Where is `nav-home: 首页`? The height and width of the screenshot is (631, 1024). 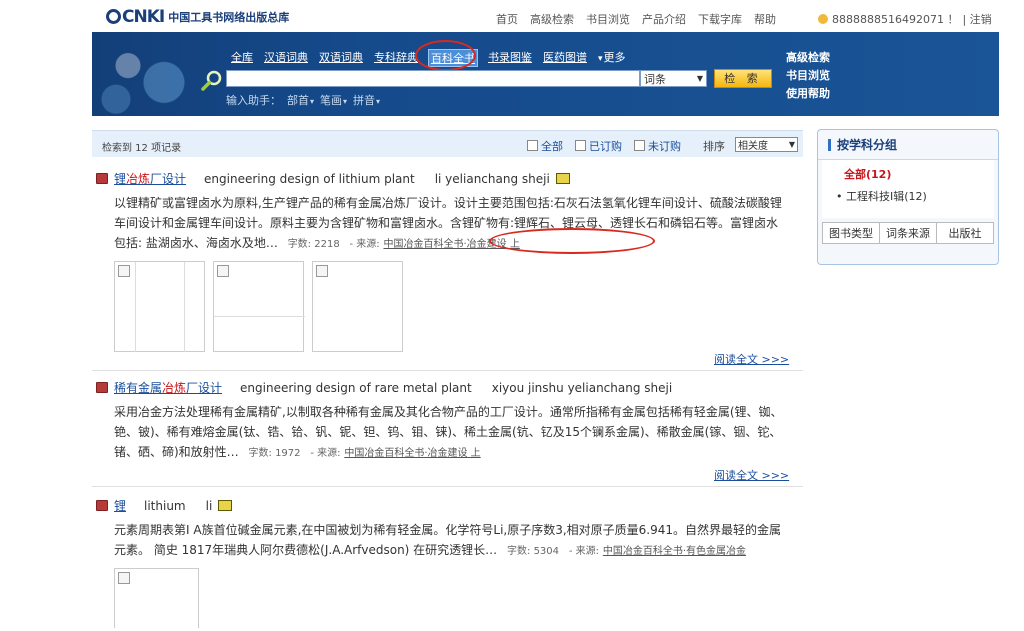 nav-home: 首页 is located at coordinates (507, 19).